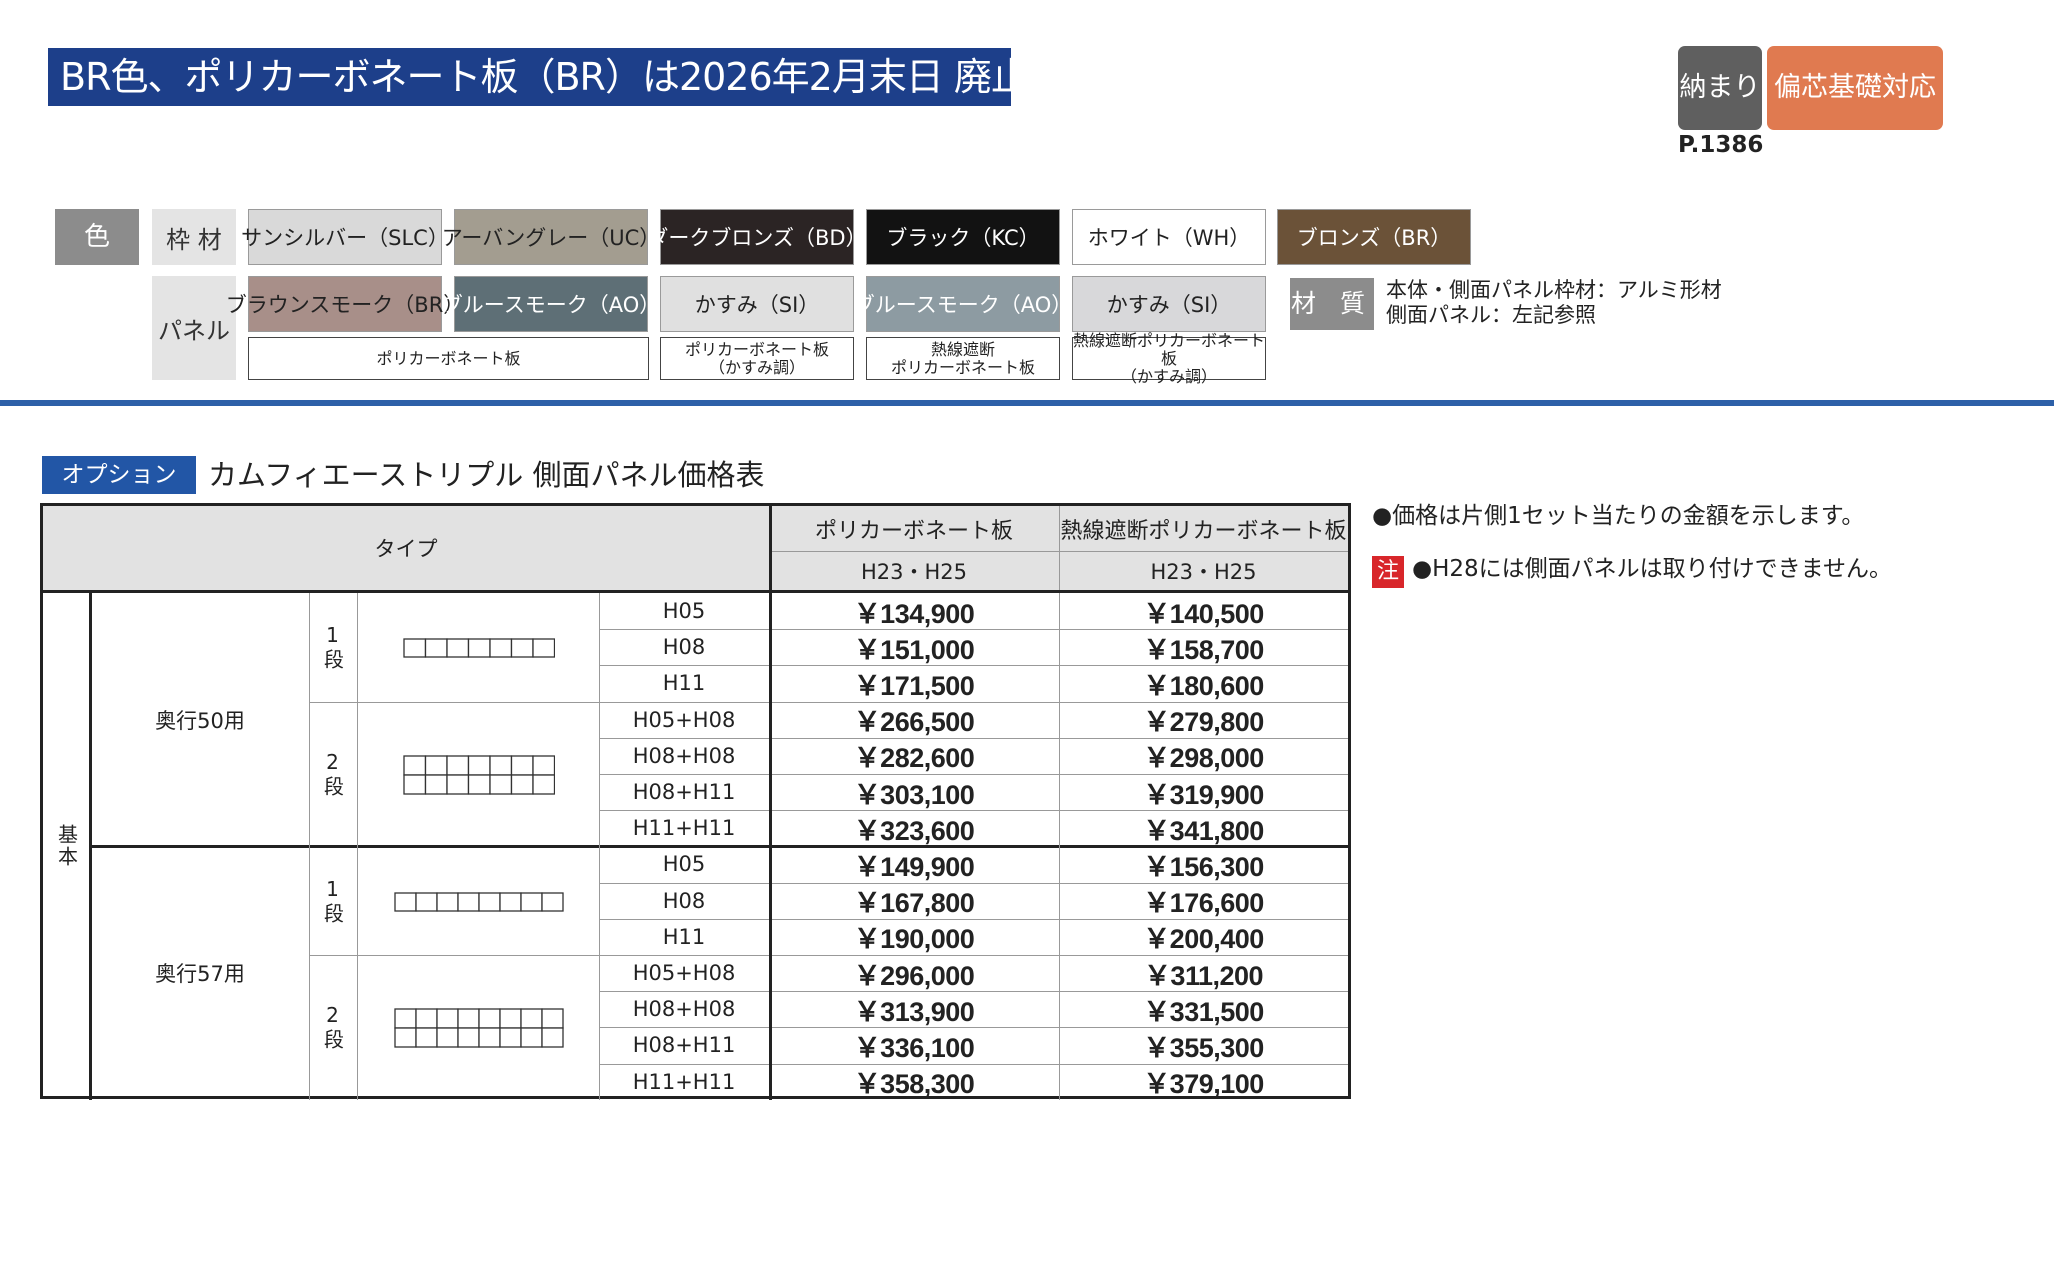  I want to click on header-divider, so click(770, 548).